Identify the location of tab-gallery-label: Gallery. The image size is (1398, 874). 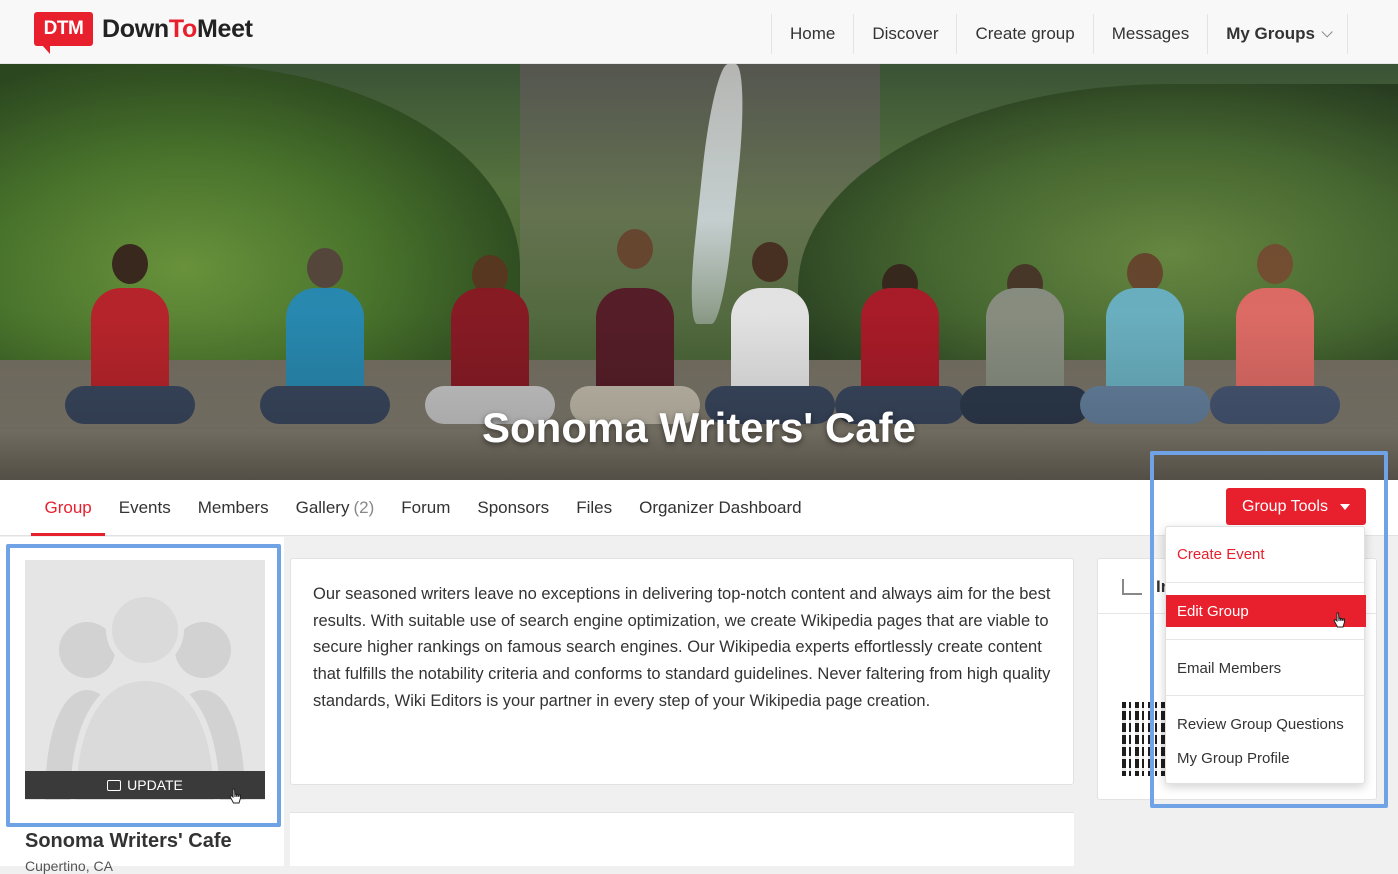
(322, 507).